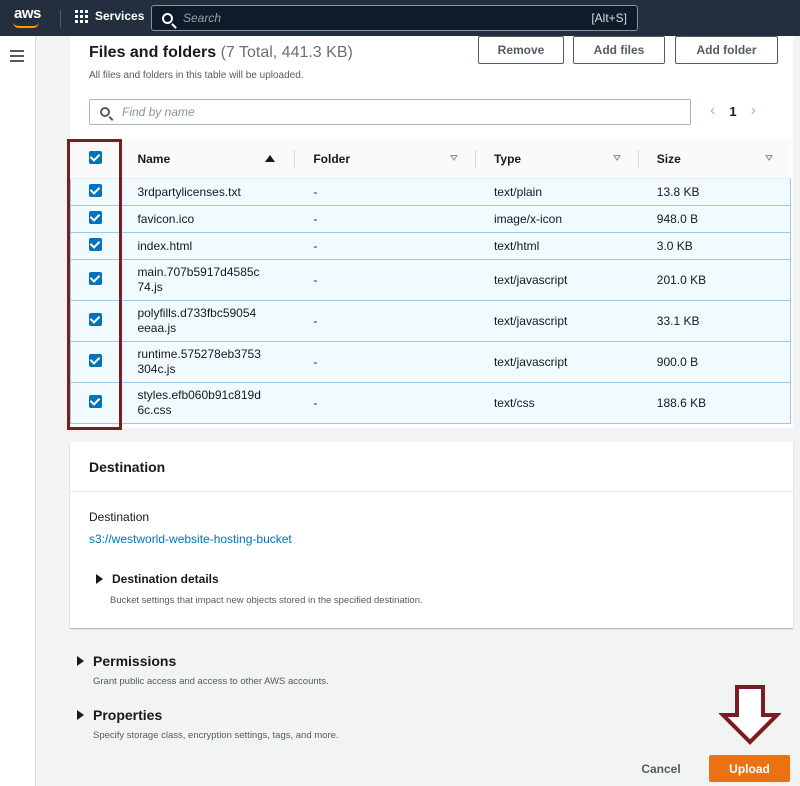 The image size is (800, 786). What do you see at coordinates (109, 16) in the screenshot?
I see `services-button: Services` at bounding box center [109, 16].